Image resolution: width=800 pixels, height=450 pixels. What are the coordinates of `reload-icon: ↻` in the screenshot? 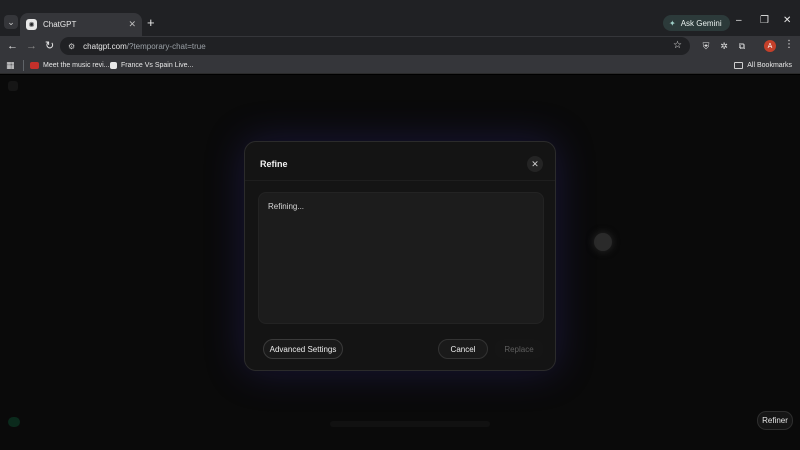 It's located at (49, 46).